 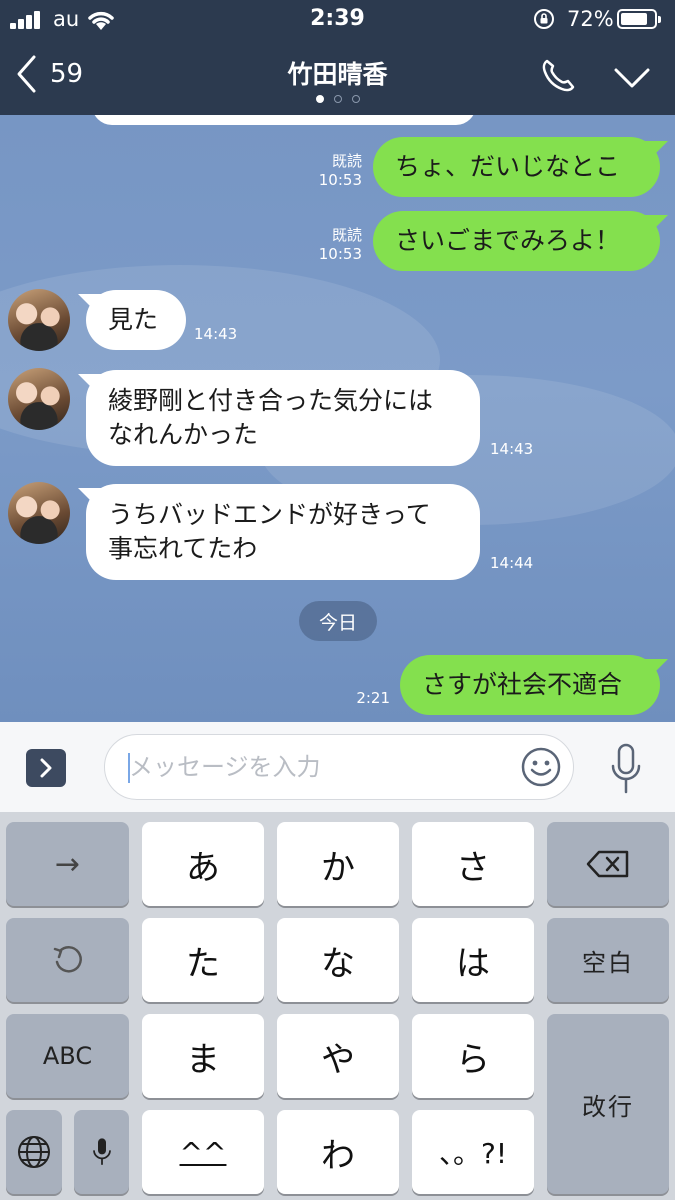 I want to click on message-text: 見た, so click(x=133, y=319).